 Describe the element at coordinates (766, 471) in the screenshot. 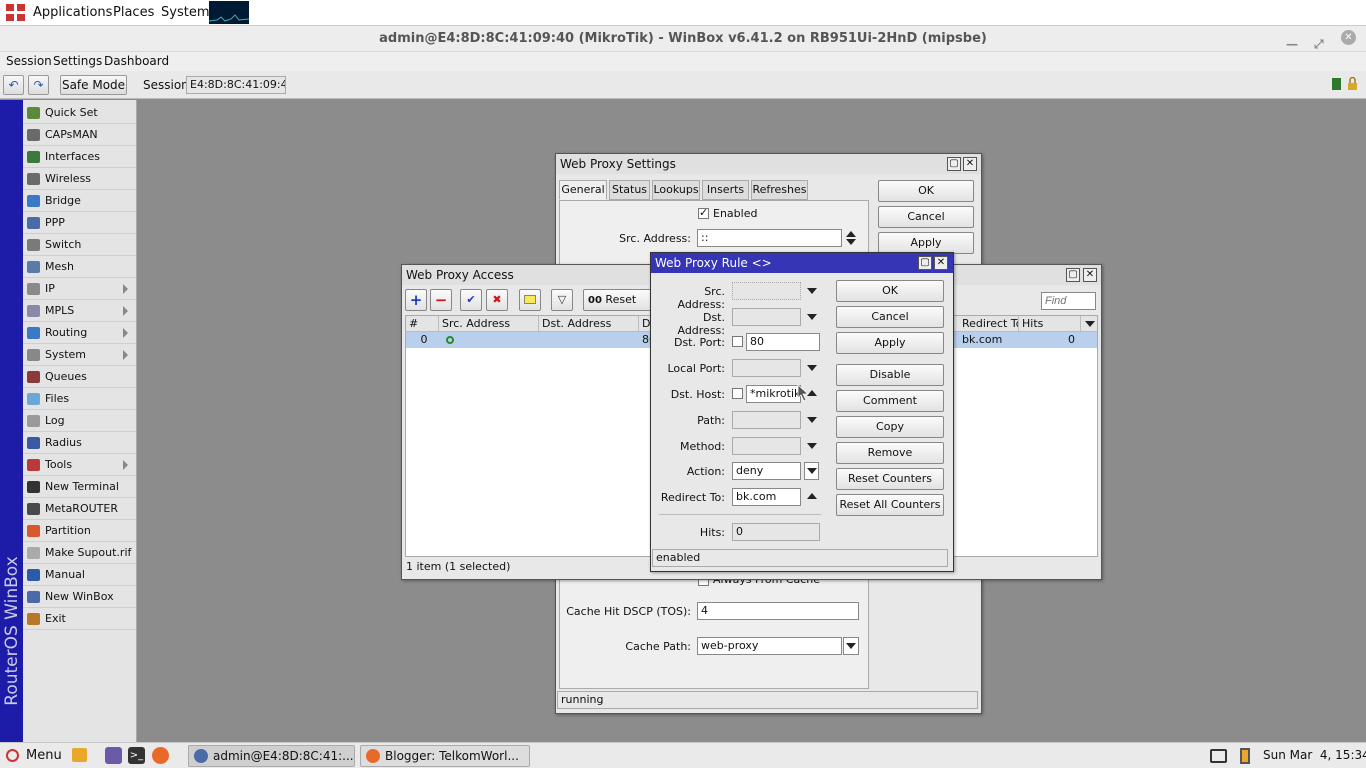

I see `rule-action-field: deny` at that location.